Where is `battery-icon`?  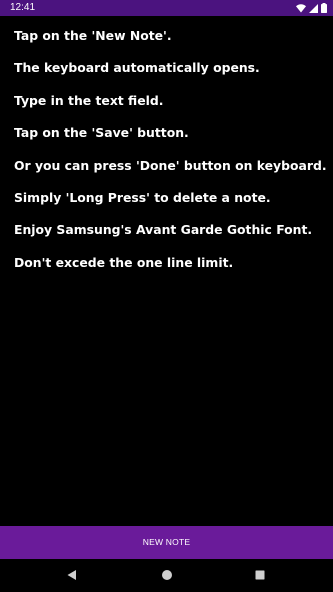
battery-icon is located at coordinates (324, 8).